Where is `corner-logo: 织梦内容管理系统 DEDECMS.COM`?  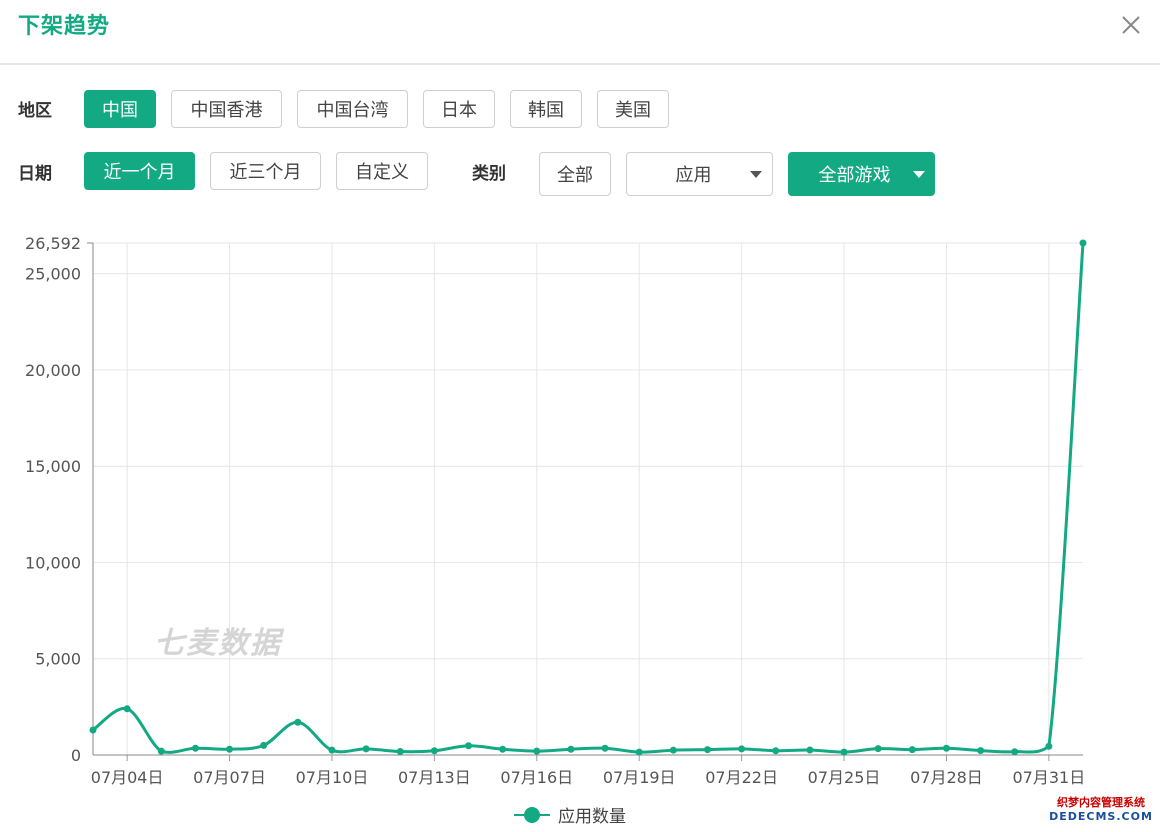
corner-logo: 织梦内容管理系统 DEDECMS.COM is located at coordinates (1101, 811).